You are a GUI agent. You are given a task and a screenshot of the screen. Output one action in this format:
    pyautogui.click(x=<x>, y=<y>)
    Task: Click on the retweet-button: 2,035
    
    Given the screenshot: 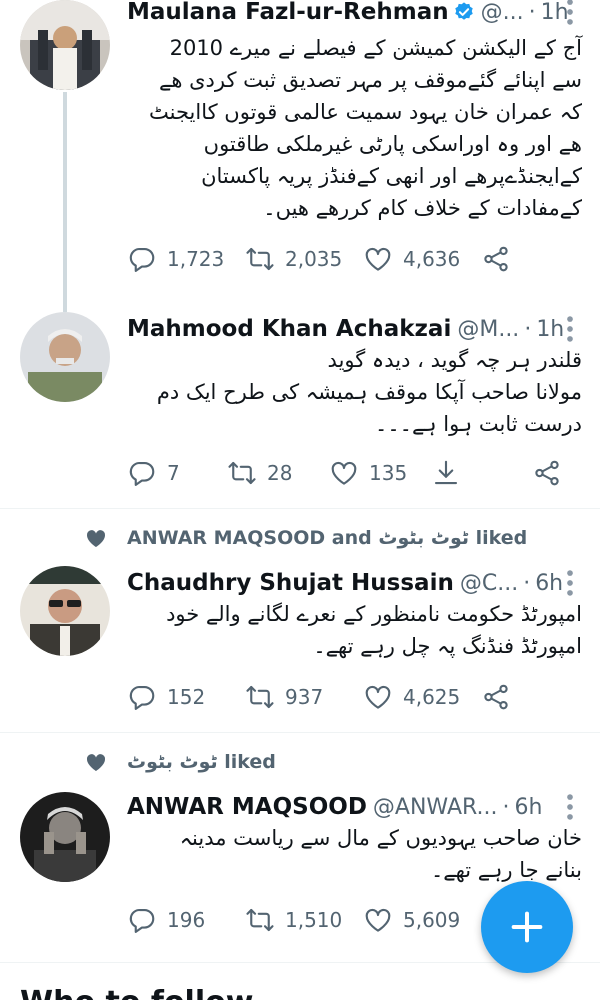 What is the action you would take?
    pyautogui.click(x=293, y=259)
    